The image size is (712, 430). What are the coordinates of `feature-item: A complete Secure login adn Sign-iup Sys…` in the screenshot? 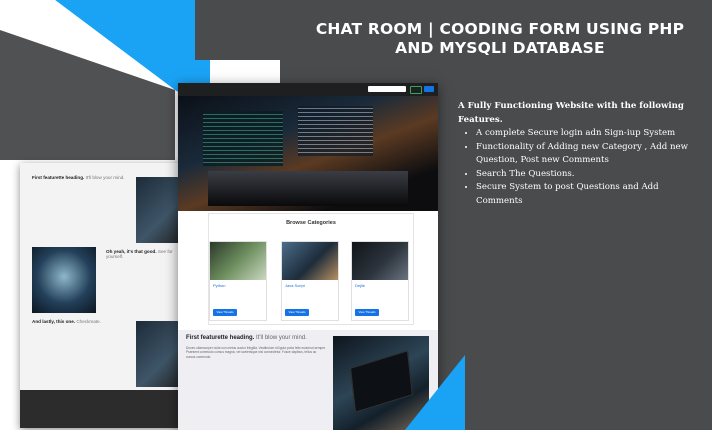 It's located at (587, 134).